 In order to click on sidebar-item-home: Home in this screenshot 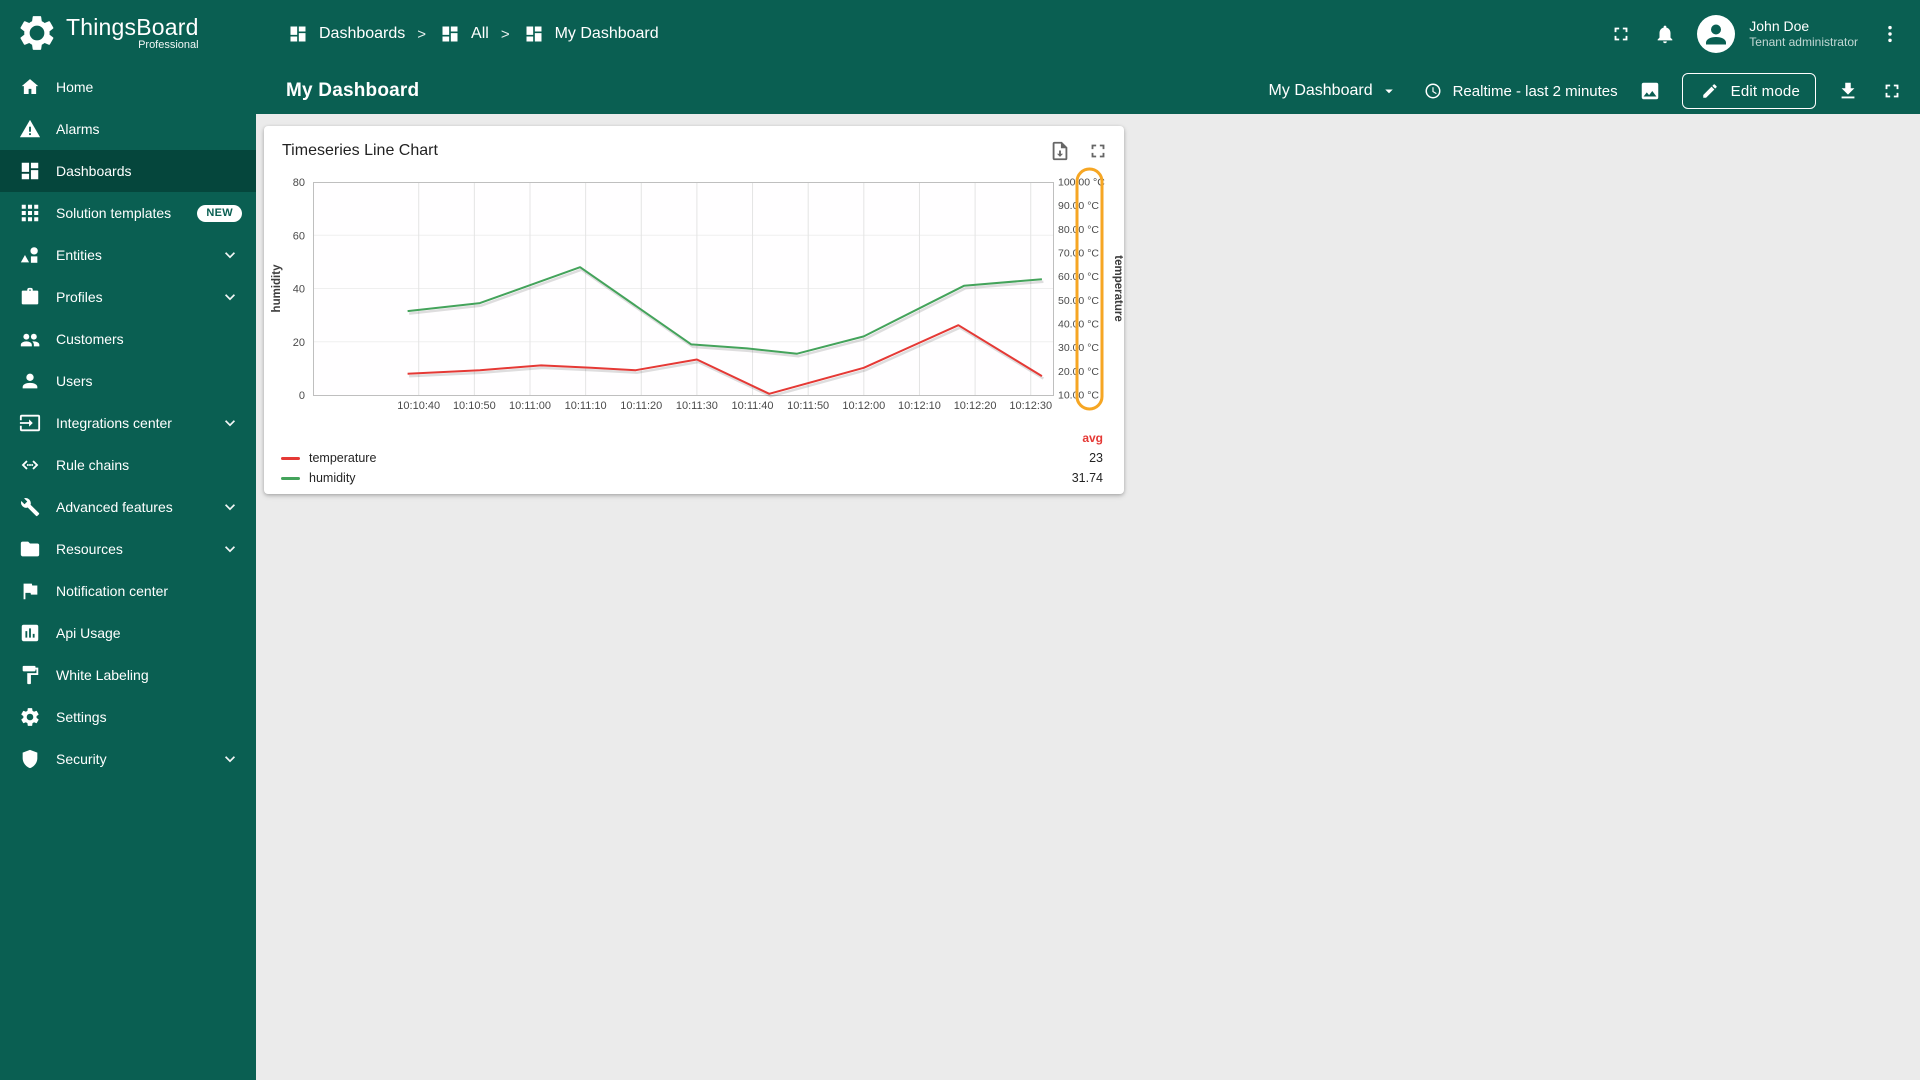, I will do `click(128, 87)`.